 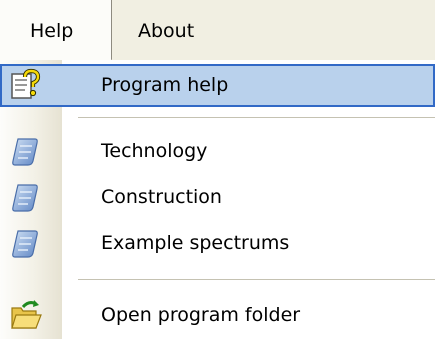 I want to click on menu-help: Help, so click(x=56, y=30).